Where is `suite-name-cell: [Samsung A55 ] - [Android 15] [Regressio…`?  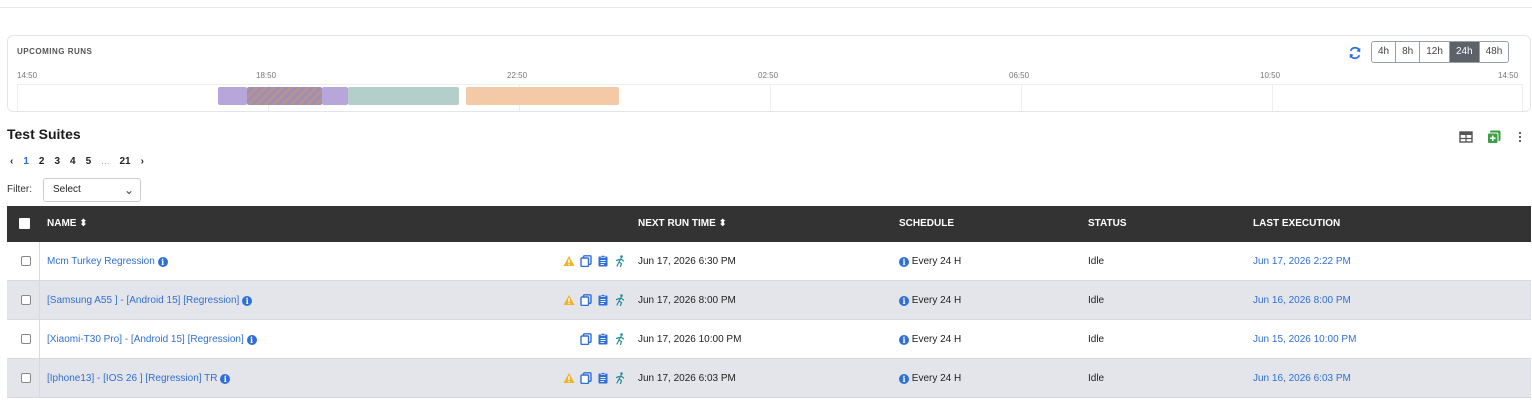 suite-name-cell: [Samsung A55 ] - [Android 15] [Regressio… is located at coordinates (150, 300).